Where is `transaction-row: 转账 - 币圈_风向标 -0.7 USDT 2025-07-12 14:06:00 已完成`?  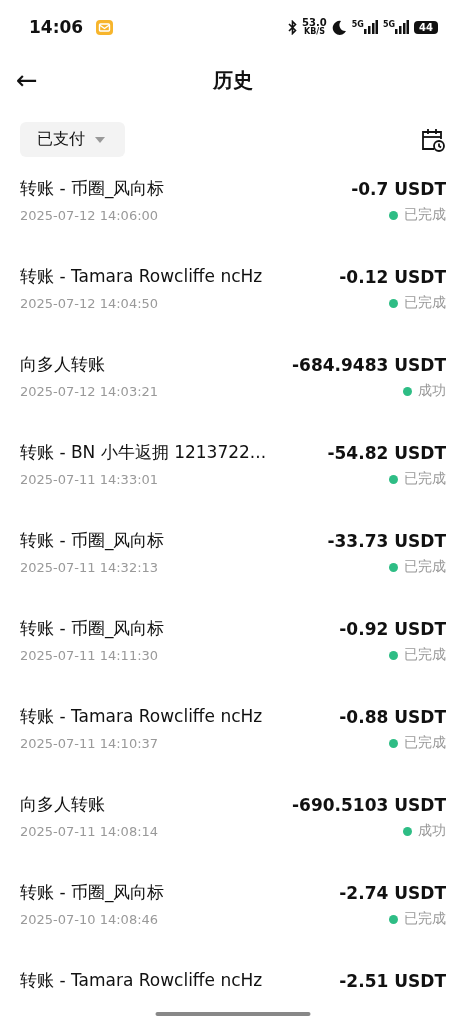
transaction-row: 转账 - 币圈_风向标 -0.7 USDT 2025-07-12 14:06:00 已完成 is located at coordinates (233, 213).